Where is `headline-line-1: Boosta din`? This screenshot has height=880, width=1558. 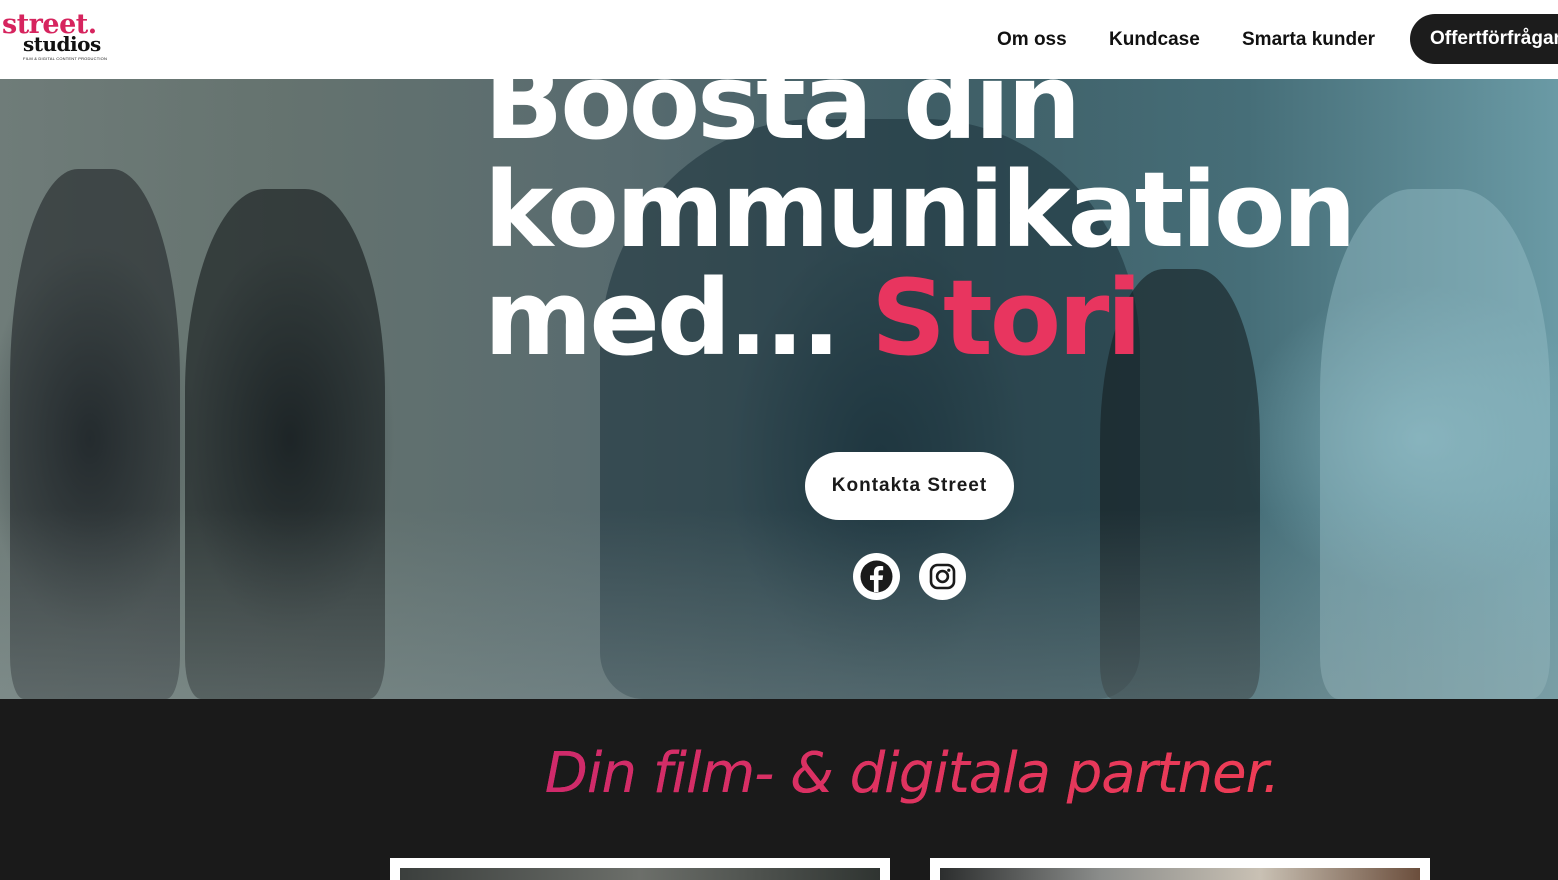
headline-line-1: Boosta din is located at coordinates (782, 121).